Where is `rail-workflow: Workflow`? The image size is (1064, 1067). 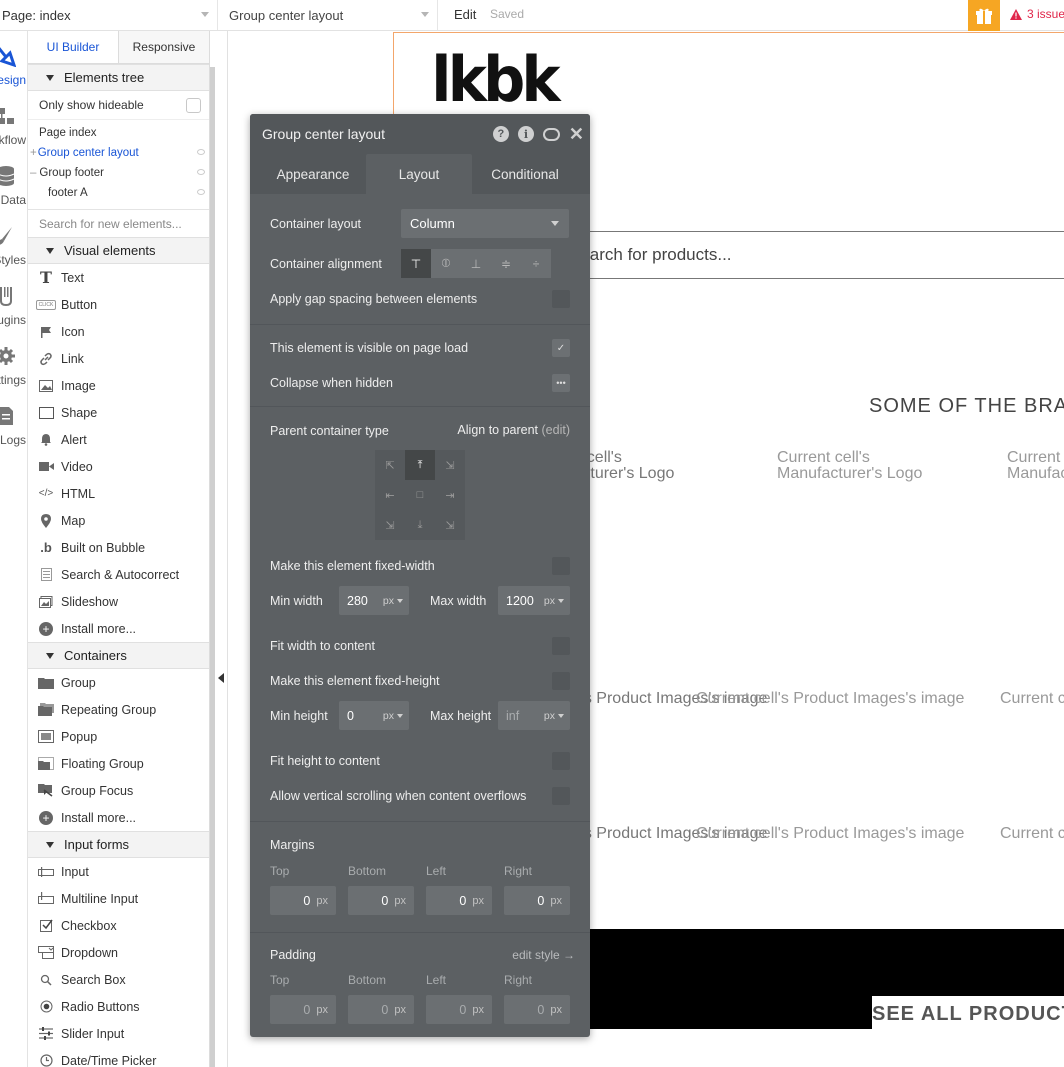
rail-workflow: Workflow is located at coordinates (13, 129).